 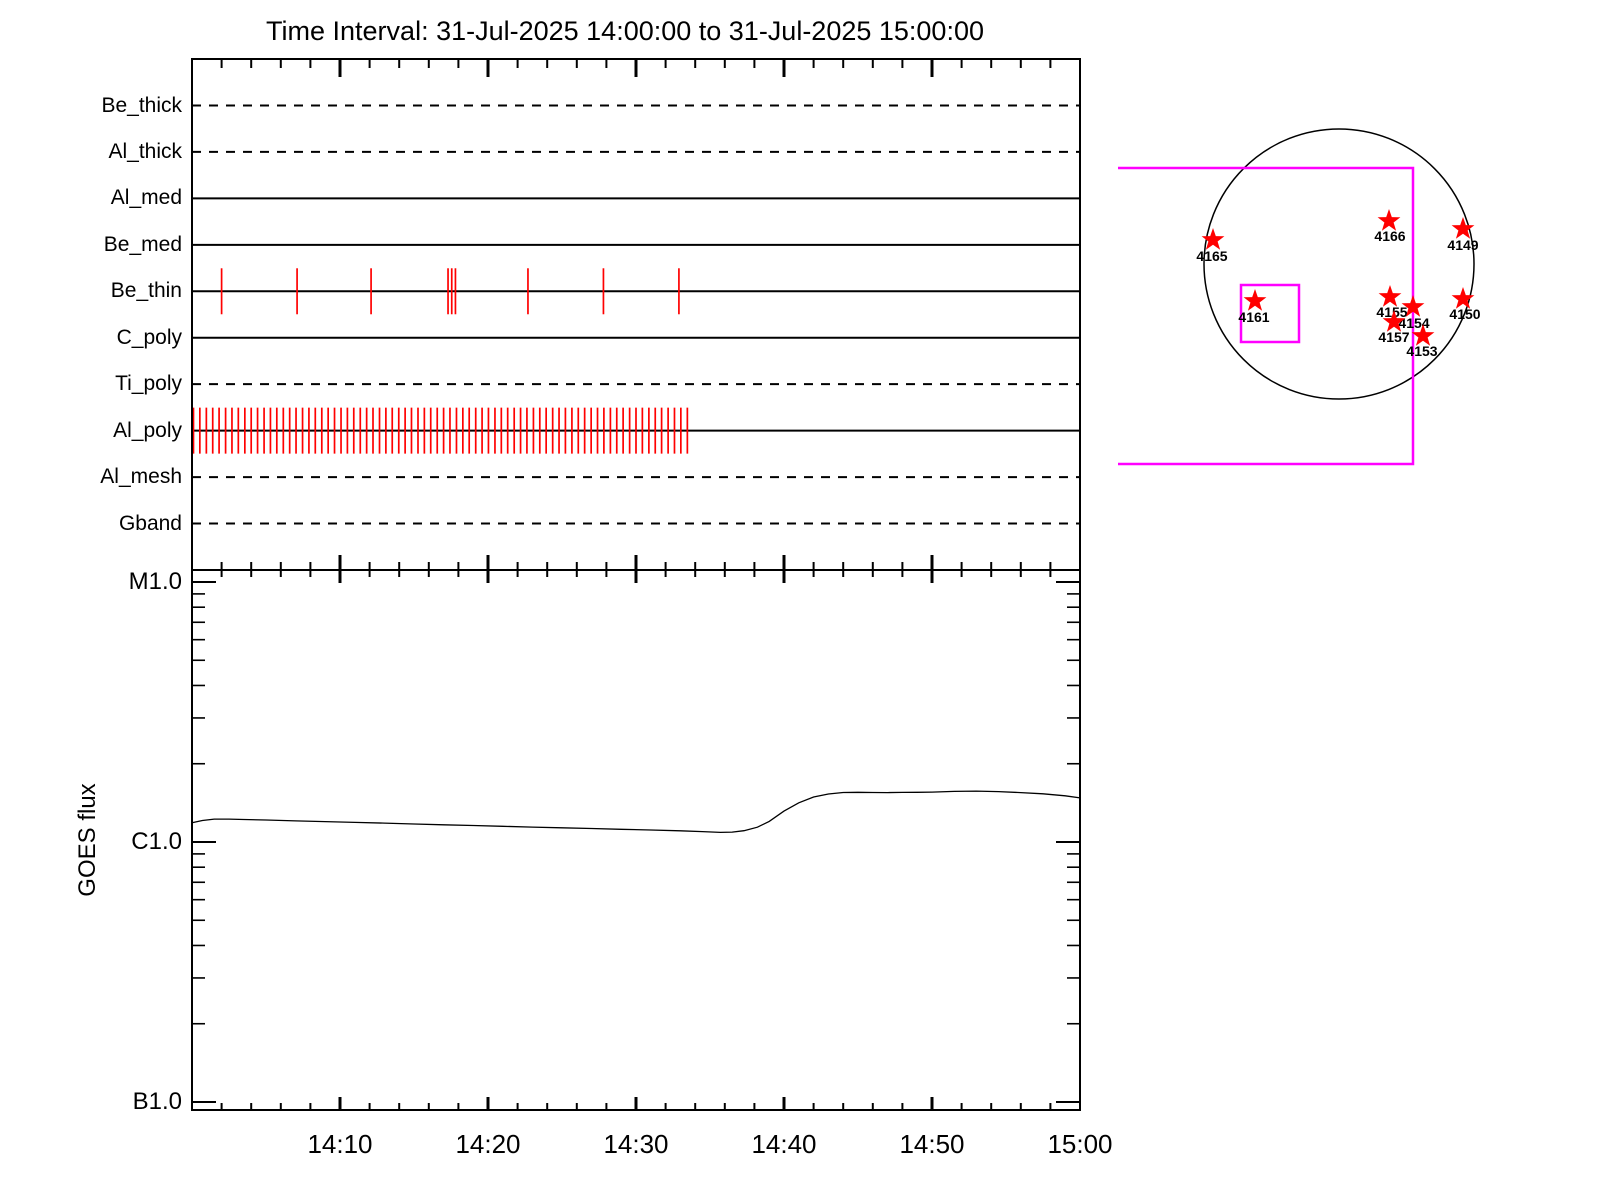 I want to click on goes-flux-curve, so click(x=636, y=812).